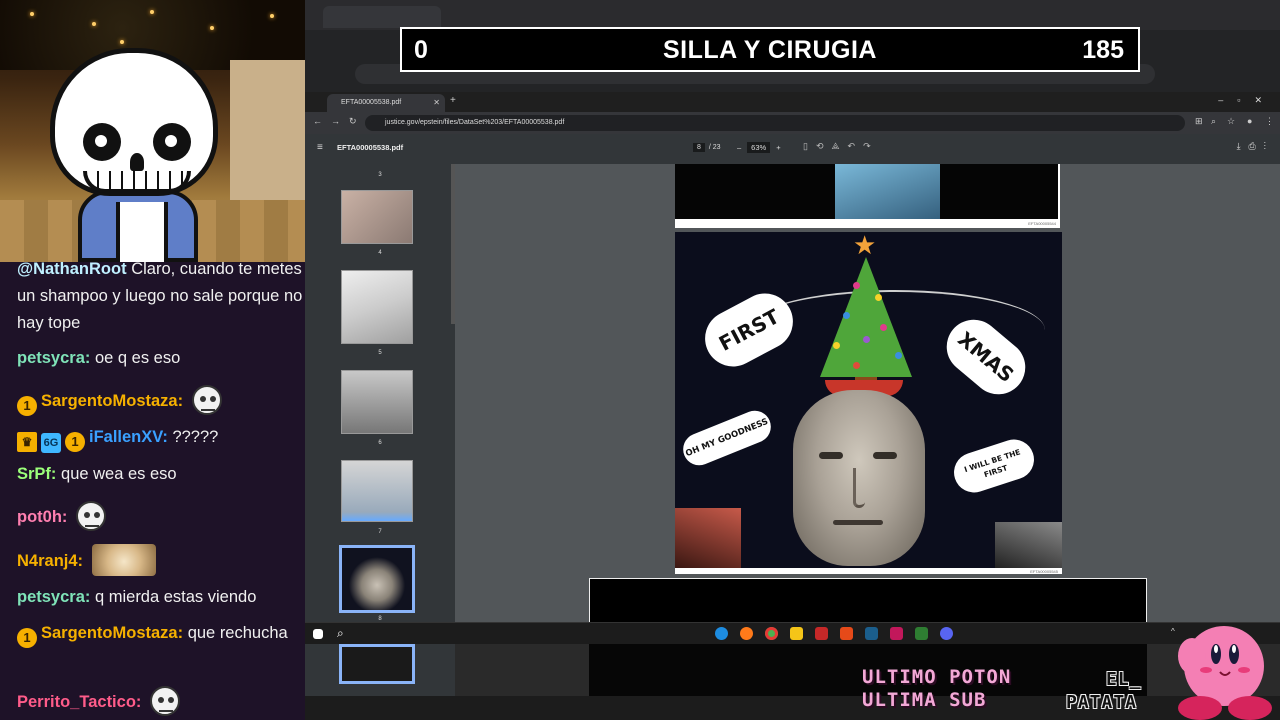 The width and height of the screenshot is (1280, 720). Describe the element at coordinates (778, 147) in the screenshot. I see `zoom-in-icon: +` at that location.